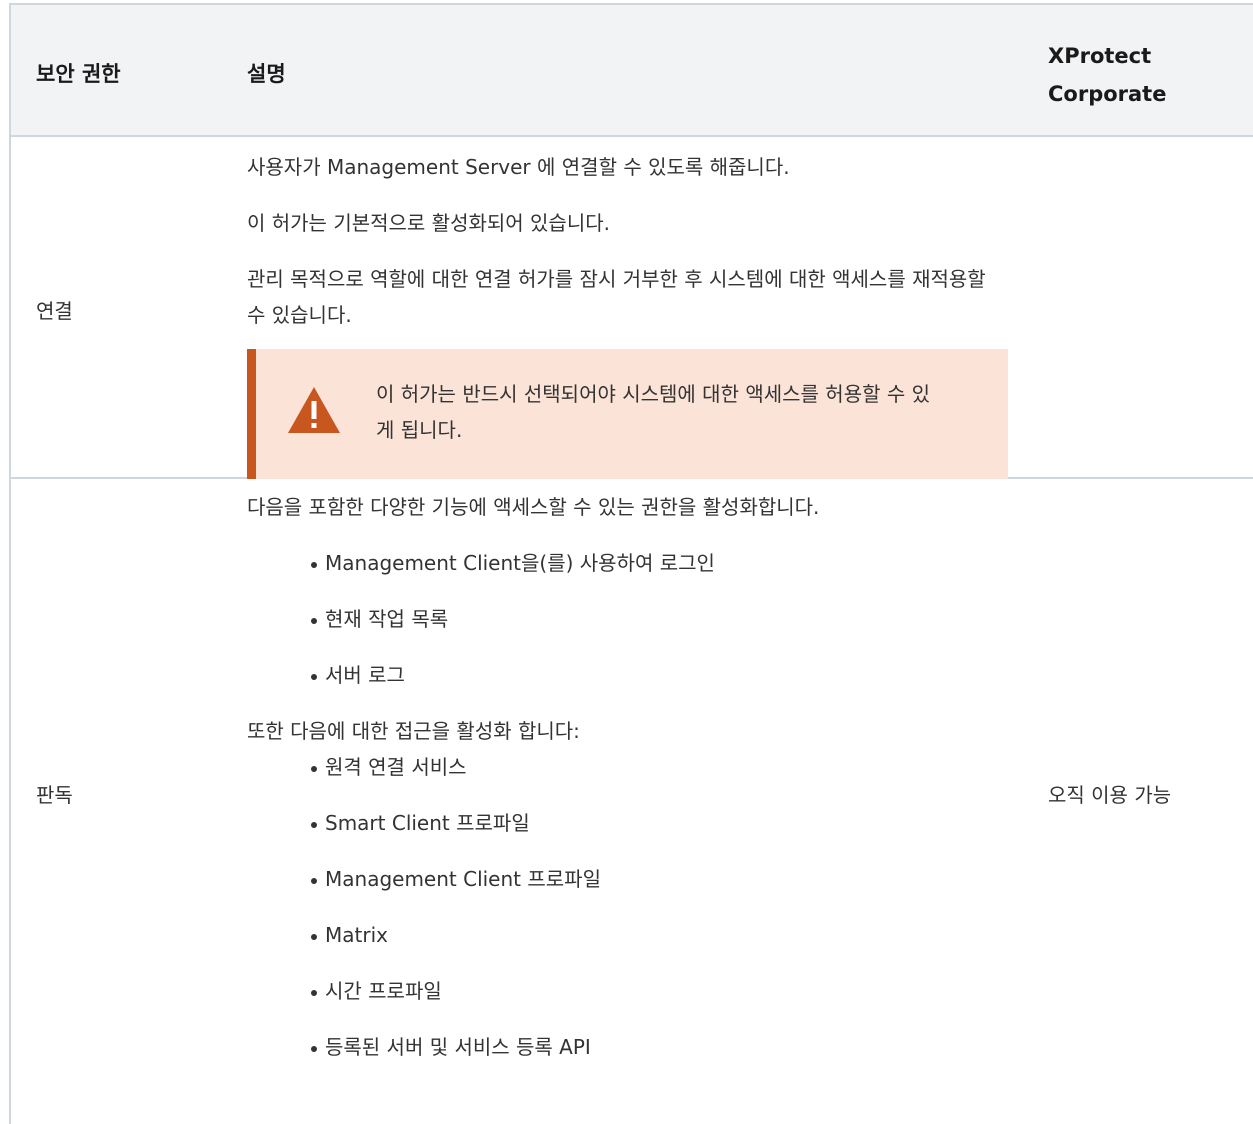 This screenshot has width=1253, height=1124. I want to click on permission-name: 연결, so click(54, 311).